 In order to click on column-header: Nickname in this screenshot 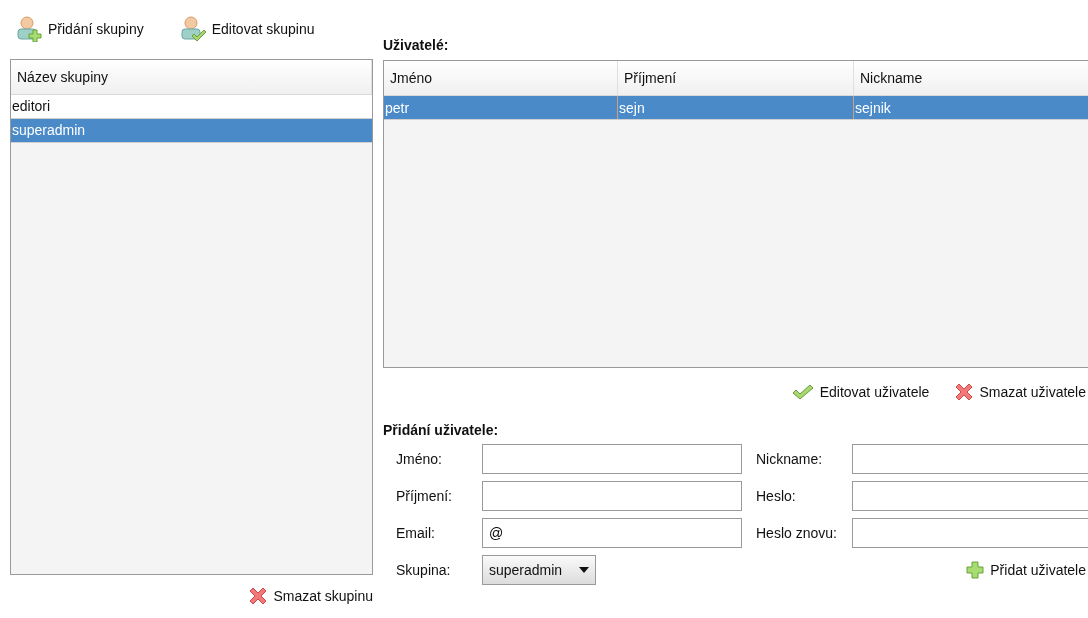, I will do `click(971, 78)`.